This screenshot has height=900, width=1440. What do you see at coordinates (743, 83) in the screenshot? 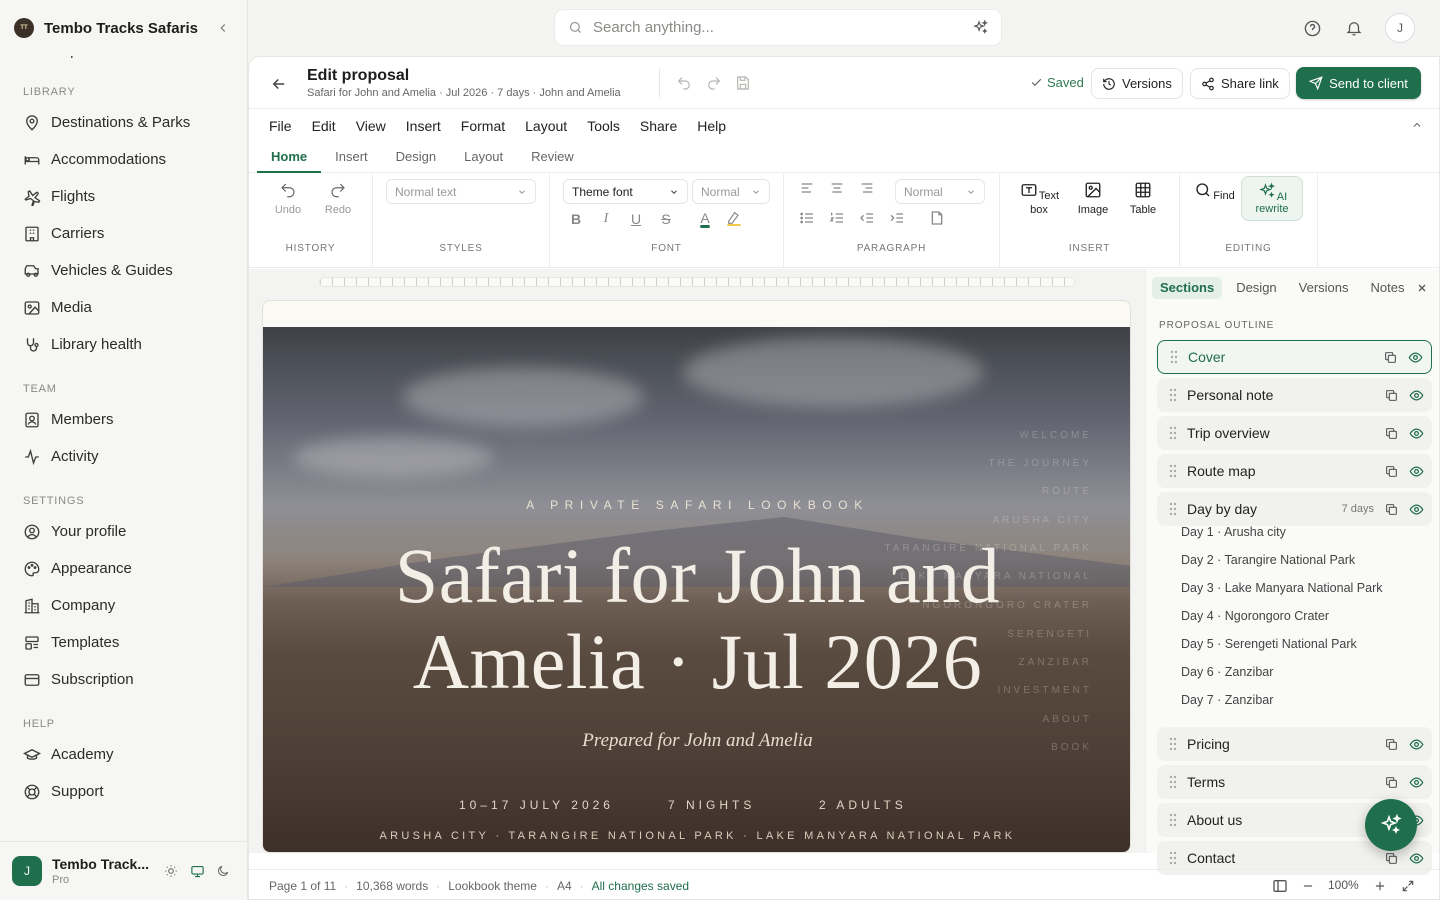
I see `save-icon` at bounding box center [743, 83].